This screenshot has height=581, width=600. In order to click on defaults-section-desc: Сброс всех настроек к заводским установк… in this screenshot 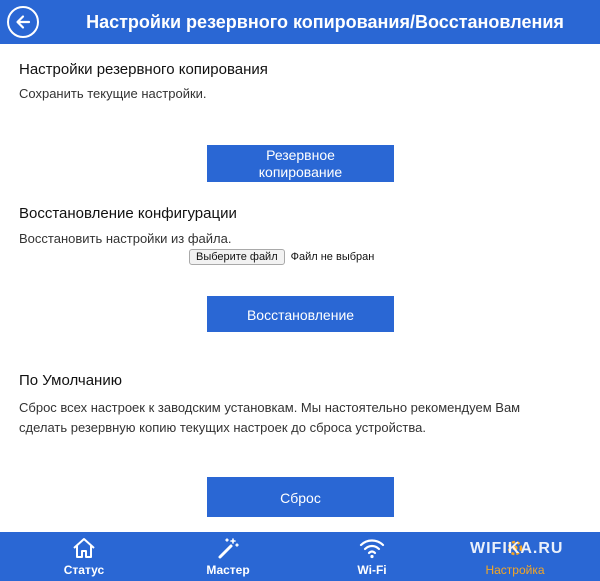, I will do `click(269, 418)`.